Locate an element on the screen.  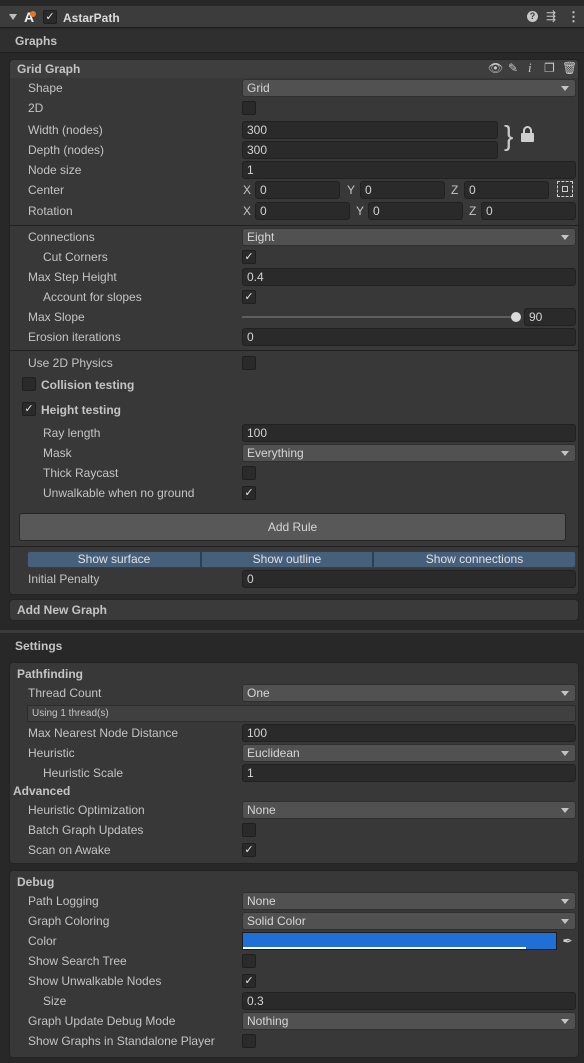
show-unwalkable-checkbox: ✓ is located at coordinates (249, 981).